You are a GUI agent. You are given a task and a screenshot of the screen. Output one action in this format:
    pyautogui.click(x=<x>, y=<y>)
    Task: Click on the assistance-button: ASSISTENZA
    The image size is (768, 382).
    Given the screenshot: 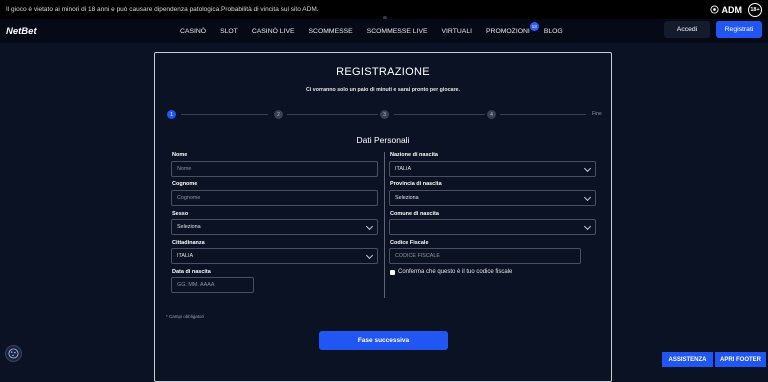 What is the action you would take?
    pyautogui.click(x=687, y=359)
    